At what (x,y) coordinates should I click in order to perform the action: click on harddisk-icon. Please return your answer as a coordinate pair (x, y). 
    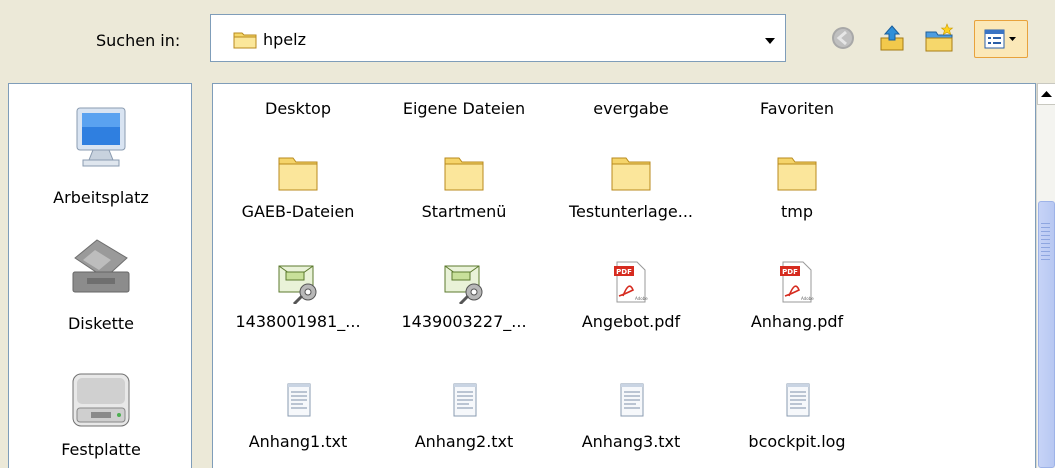
    Looking at the image, I should click on (101, 400).